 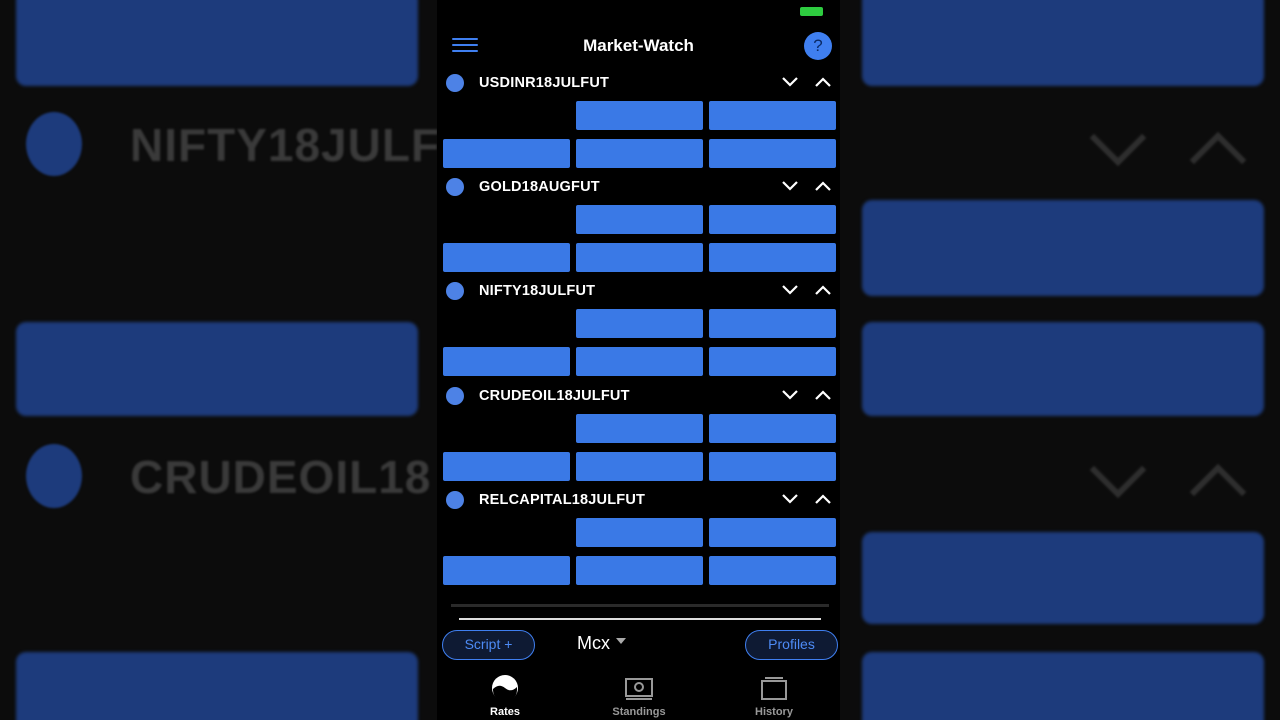 I want to click on watchlist-row: NIFTY18JULFUT, so click(x=638, y=332).